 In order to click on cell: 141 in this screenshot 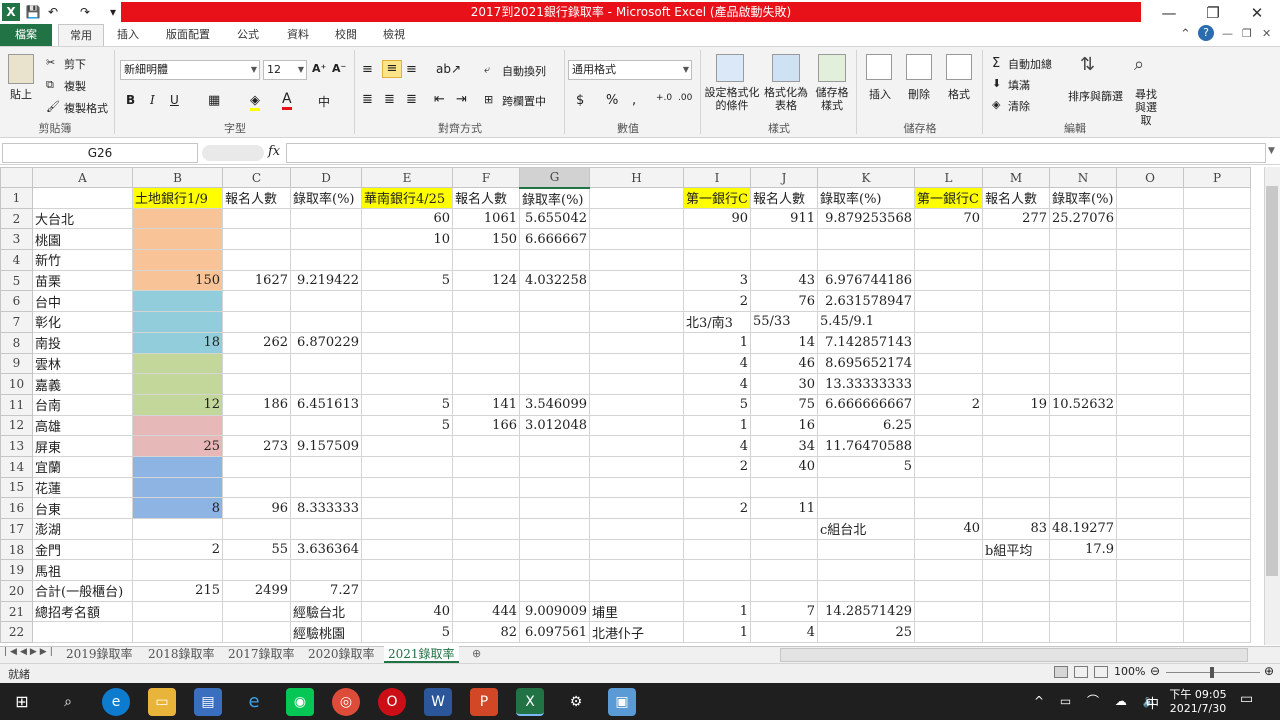, I will do `click(486, 404)`.